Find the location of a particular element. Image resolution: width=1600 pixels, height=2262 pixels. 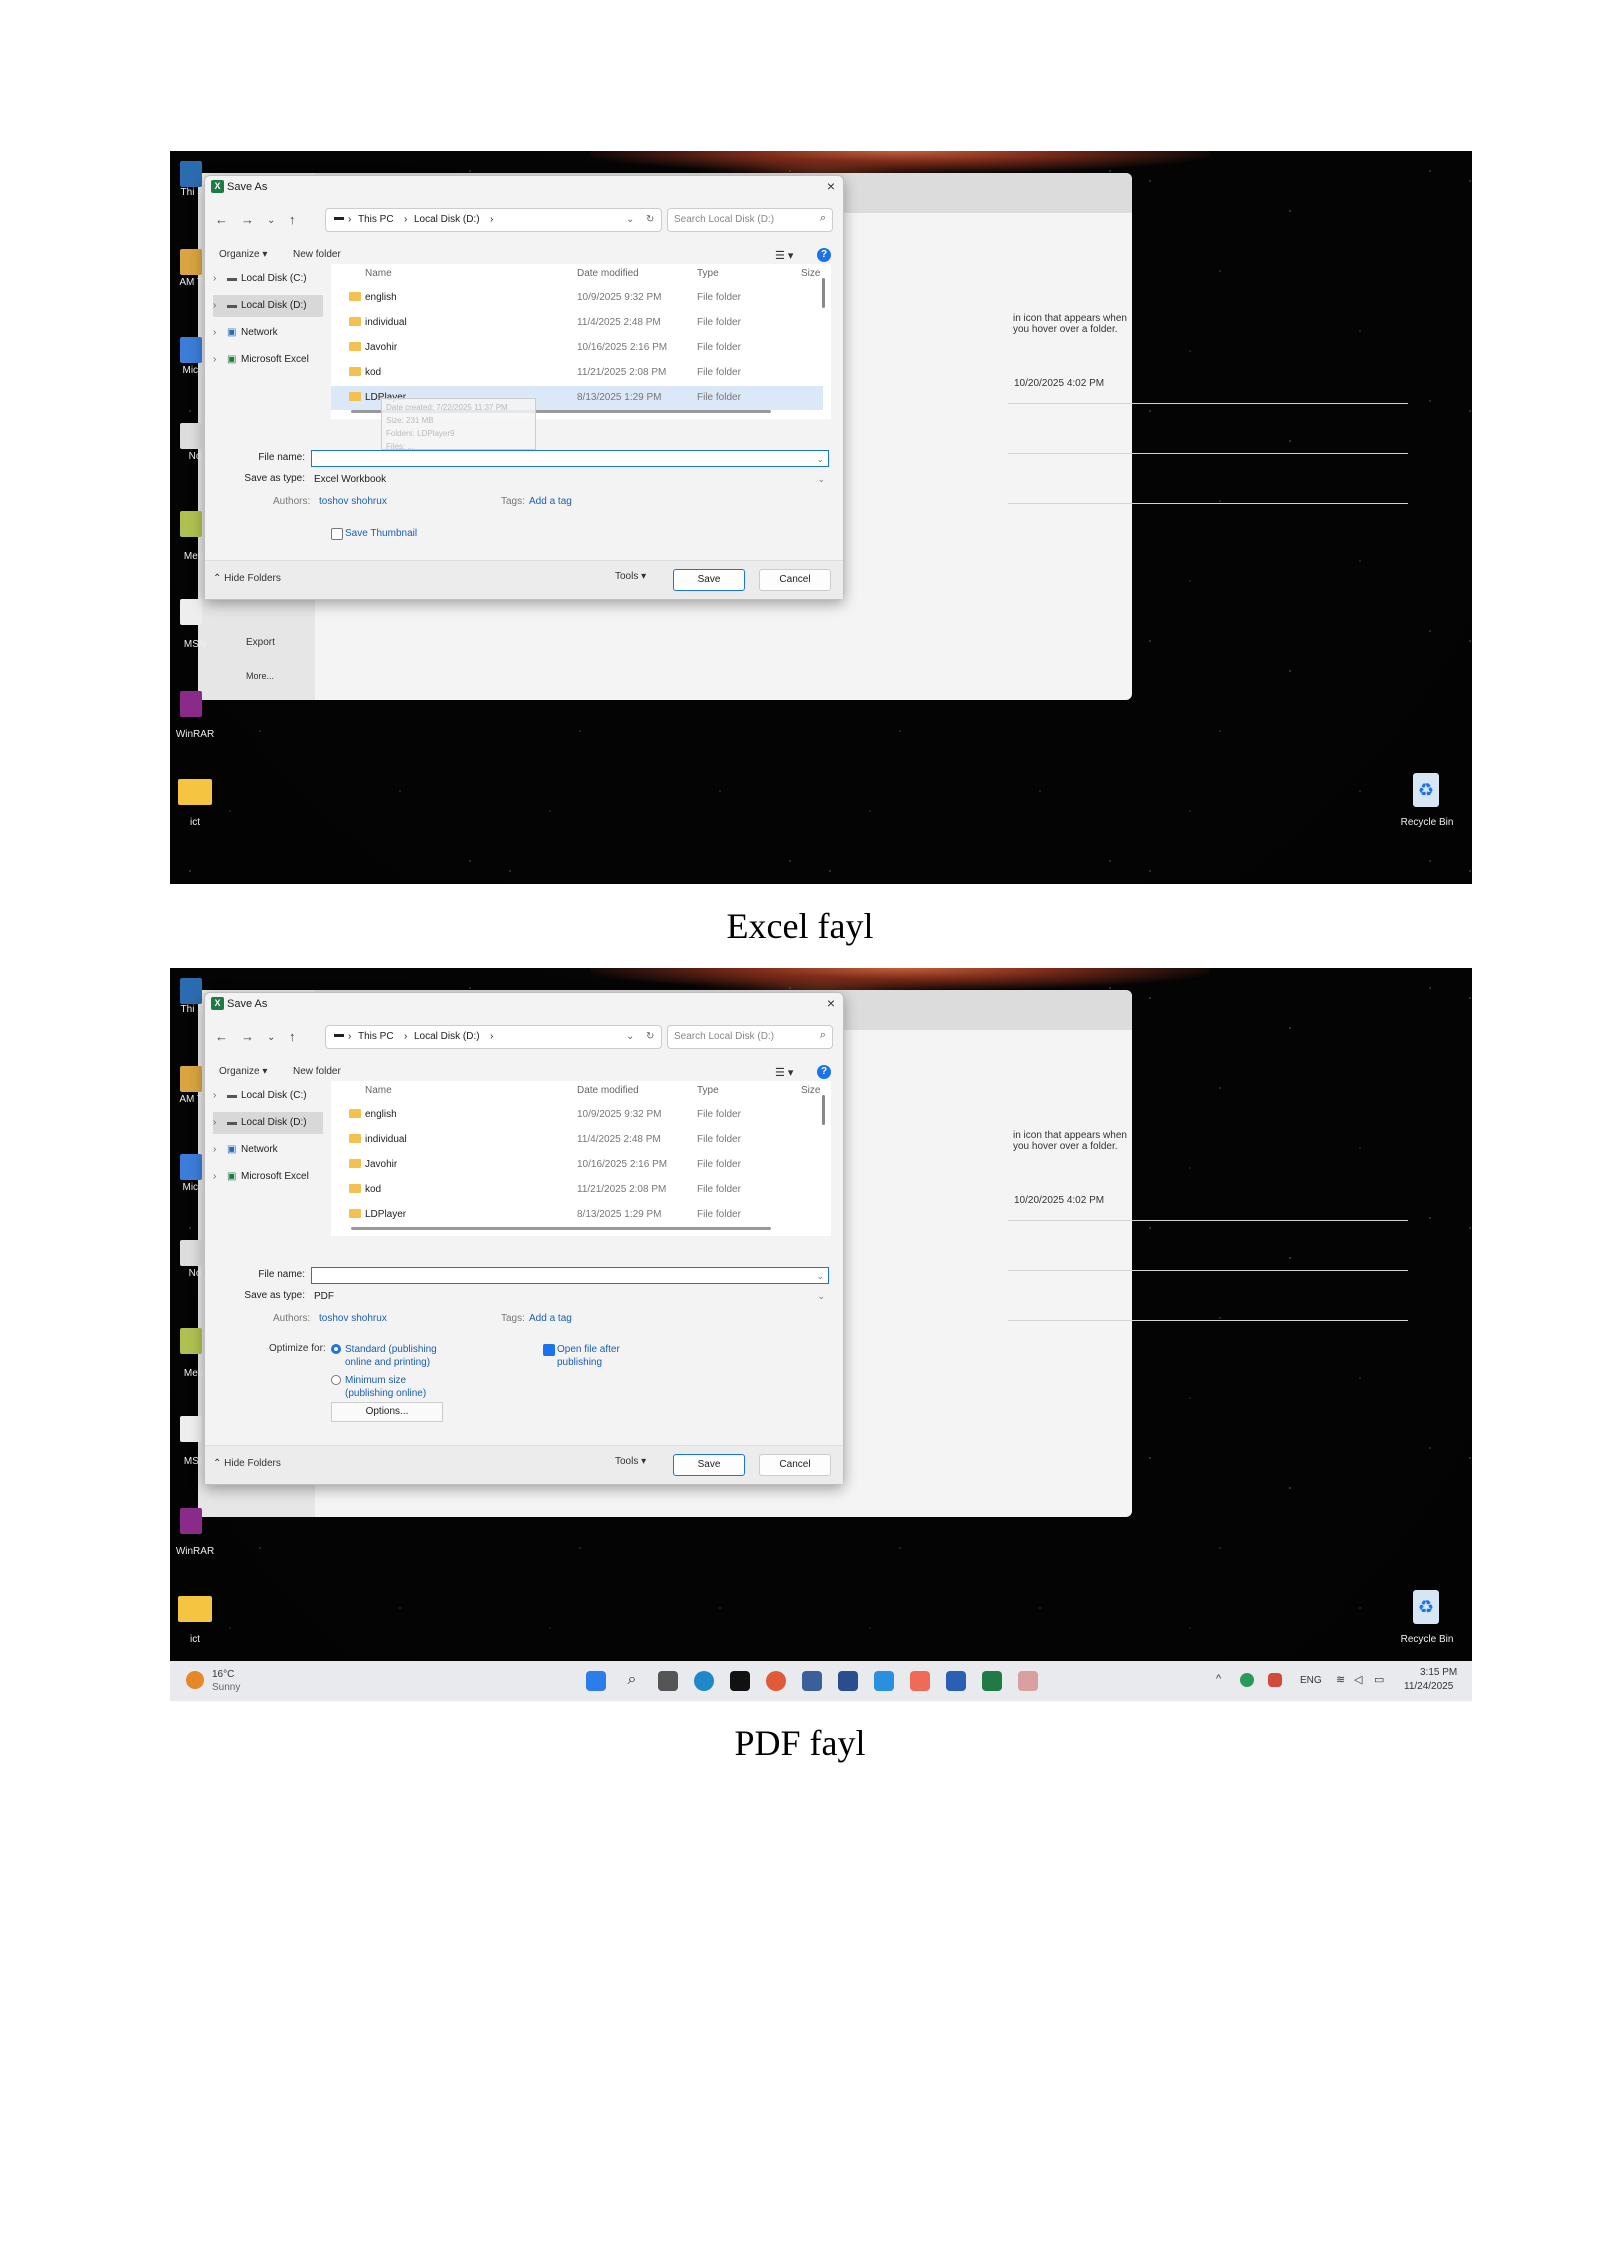

edge-icon is located at coordinates (704, 1681).